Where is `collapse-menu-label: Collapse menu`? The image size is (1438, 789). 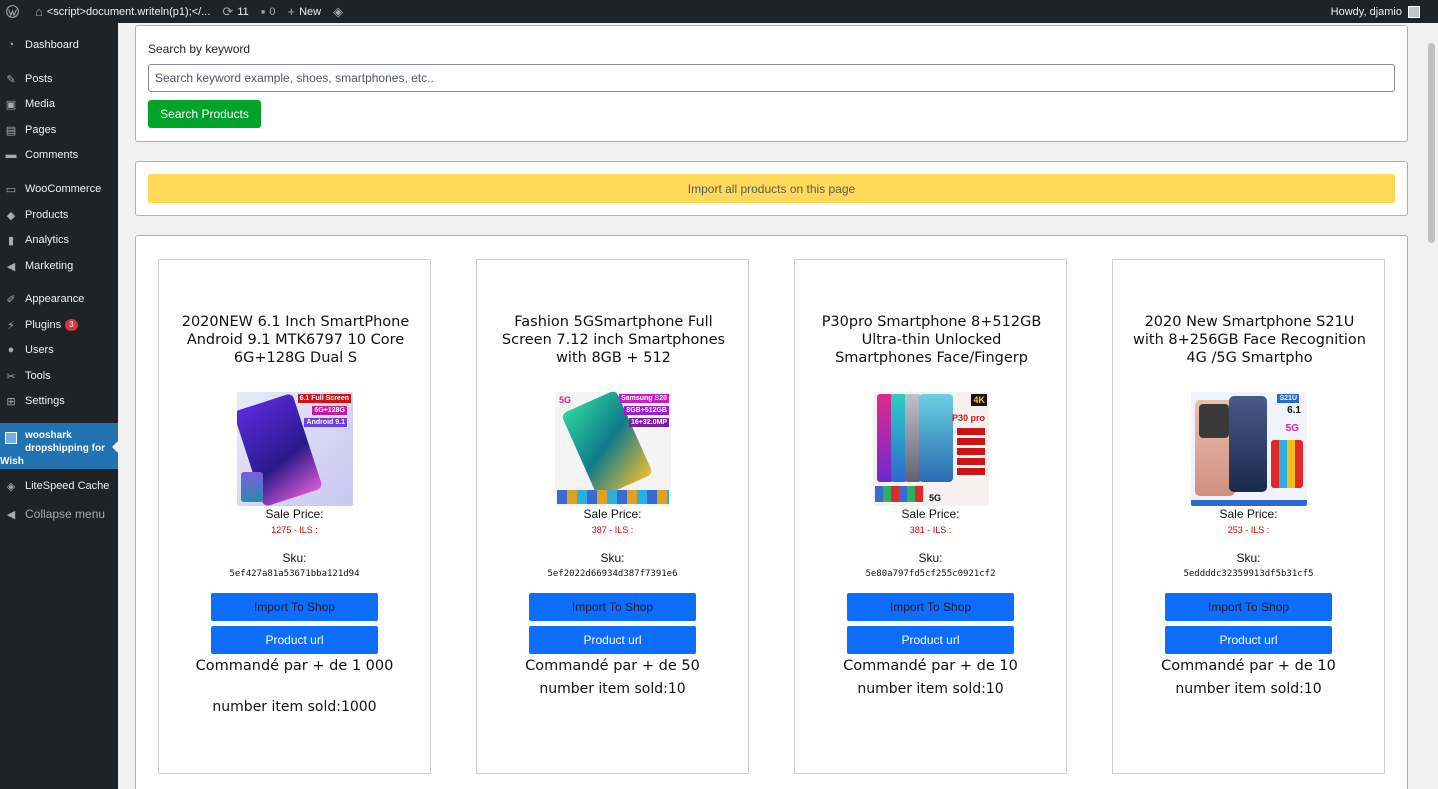 collapse-menu-label: Collapse menu is located at coordinates (65, 514).